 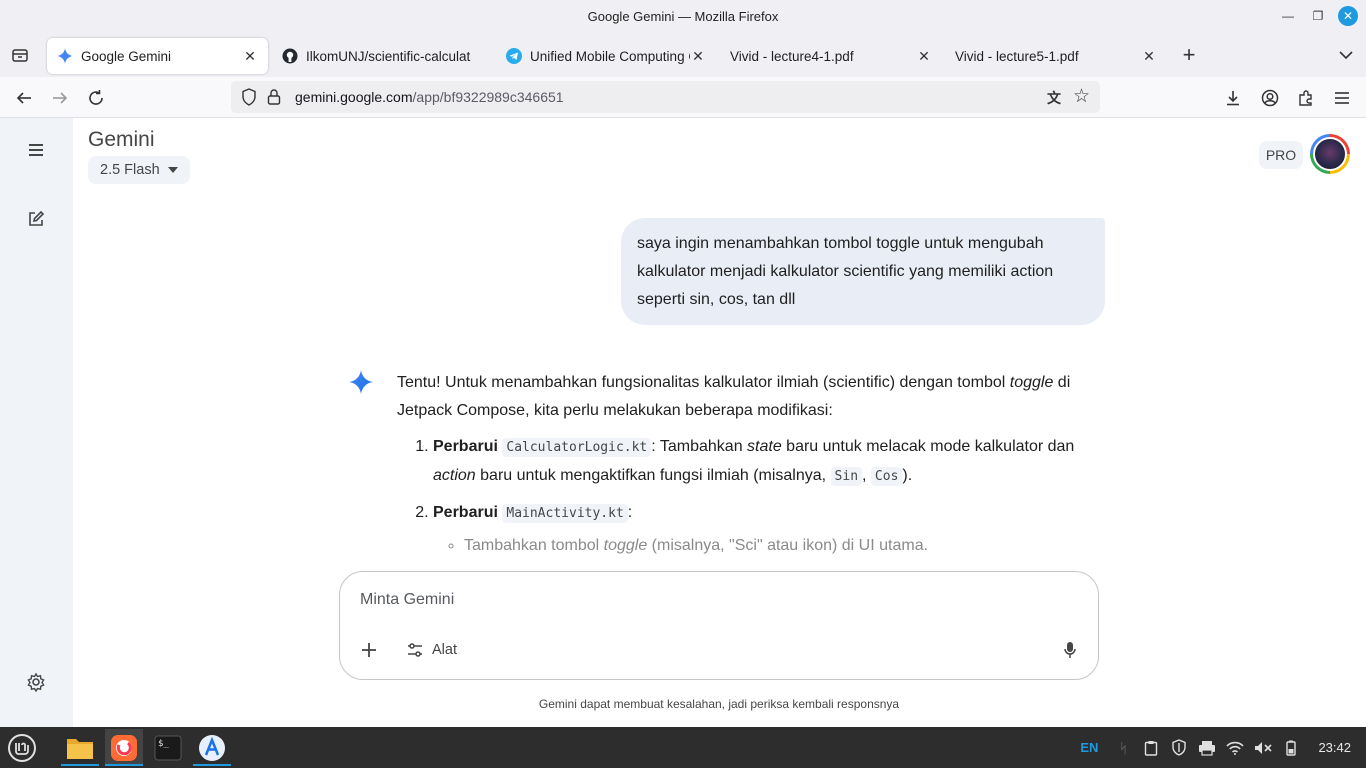 What do you see at coordinates (846, 476) in the screenshot?
I see `inline-code: Sin` at bounding box center [846, 476].